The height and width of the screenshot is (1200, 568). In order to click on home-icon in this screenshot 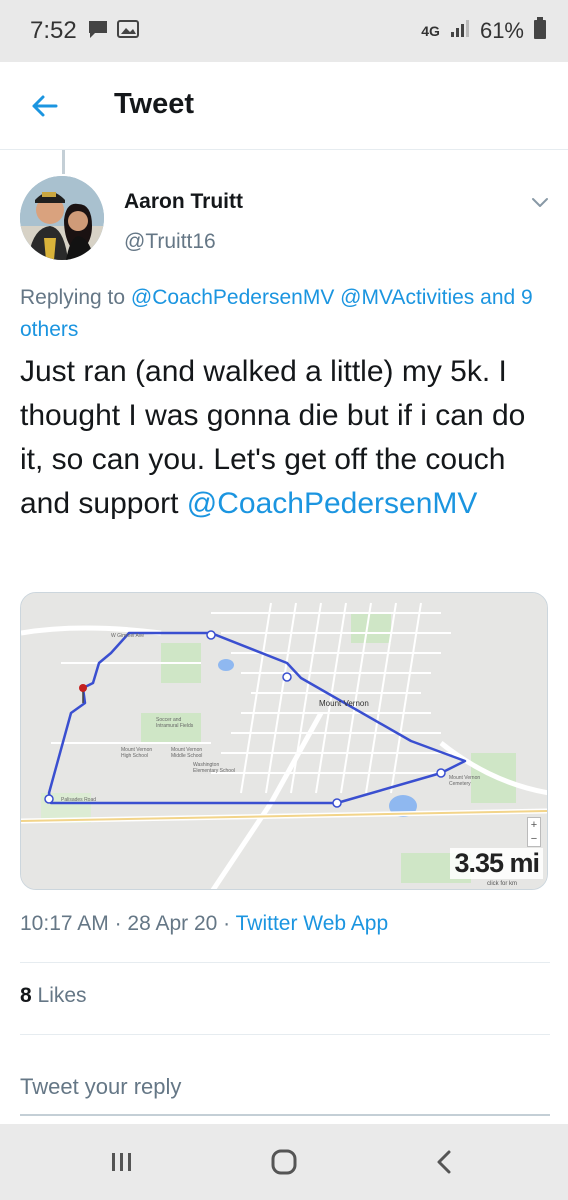, I will do `click(284, 1162)`.